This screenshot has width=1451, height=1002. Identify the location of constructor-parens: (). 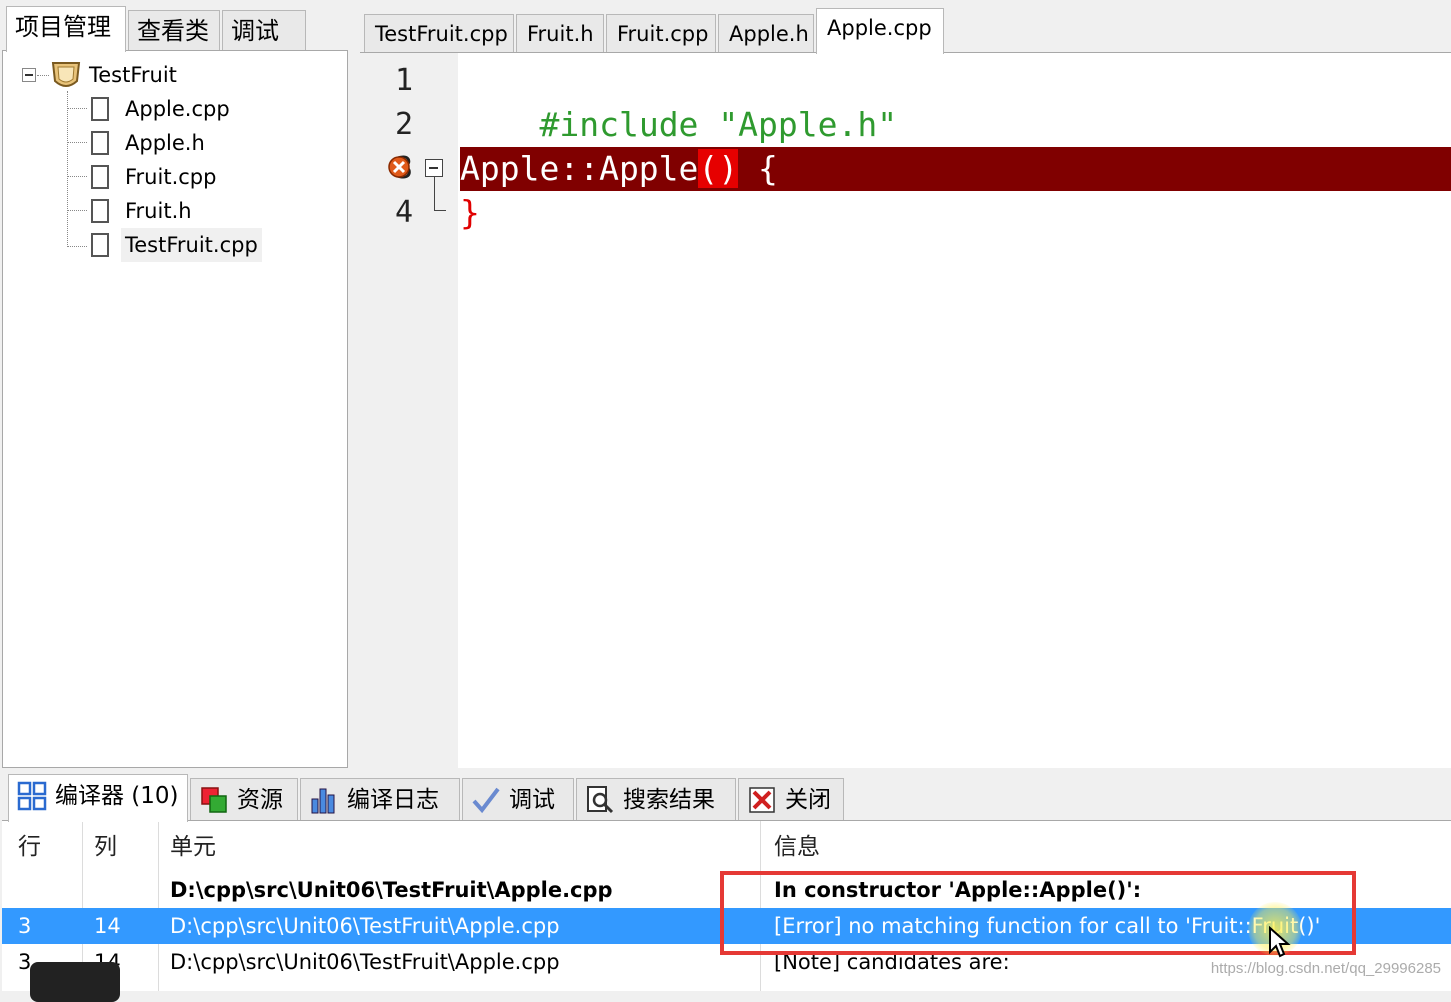
(718, 168).